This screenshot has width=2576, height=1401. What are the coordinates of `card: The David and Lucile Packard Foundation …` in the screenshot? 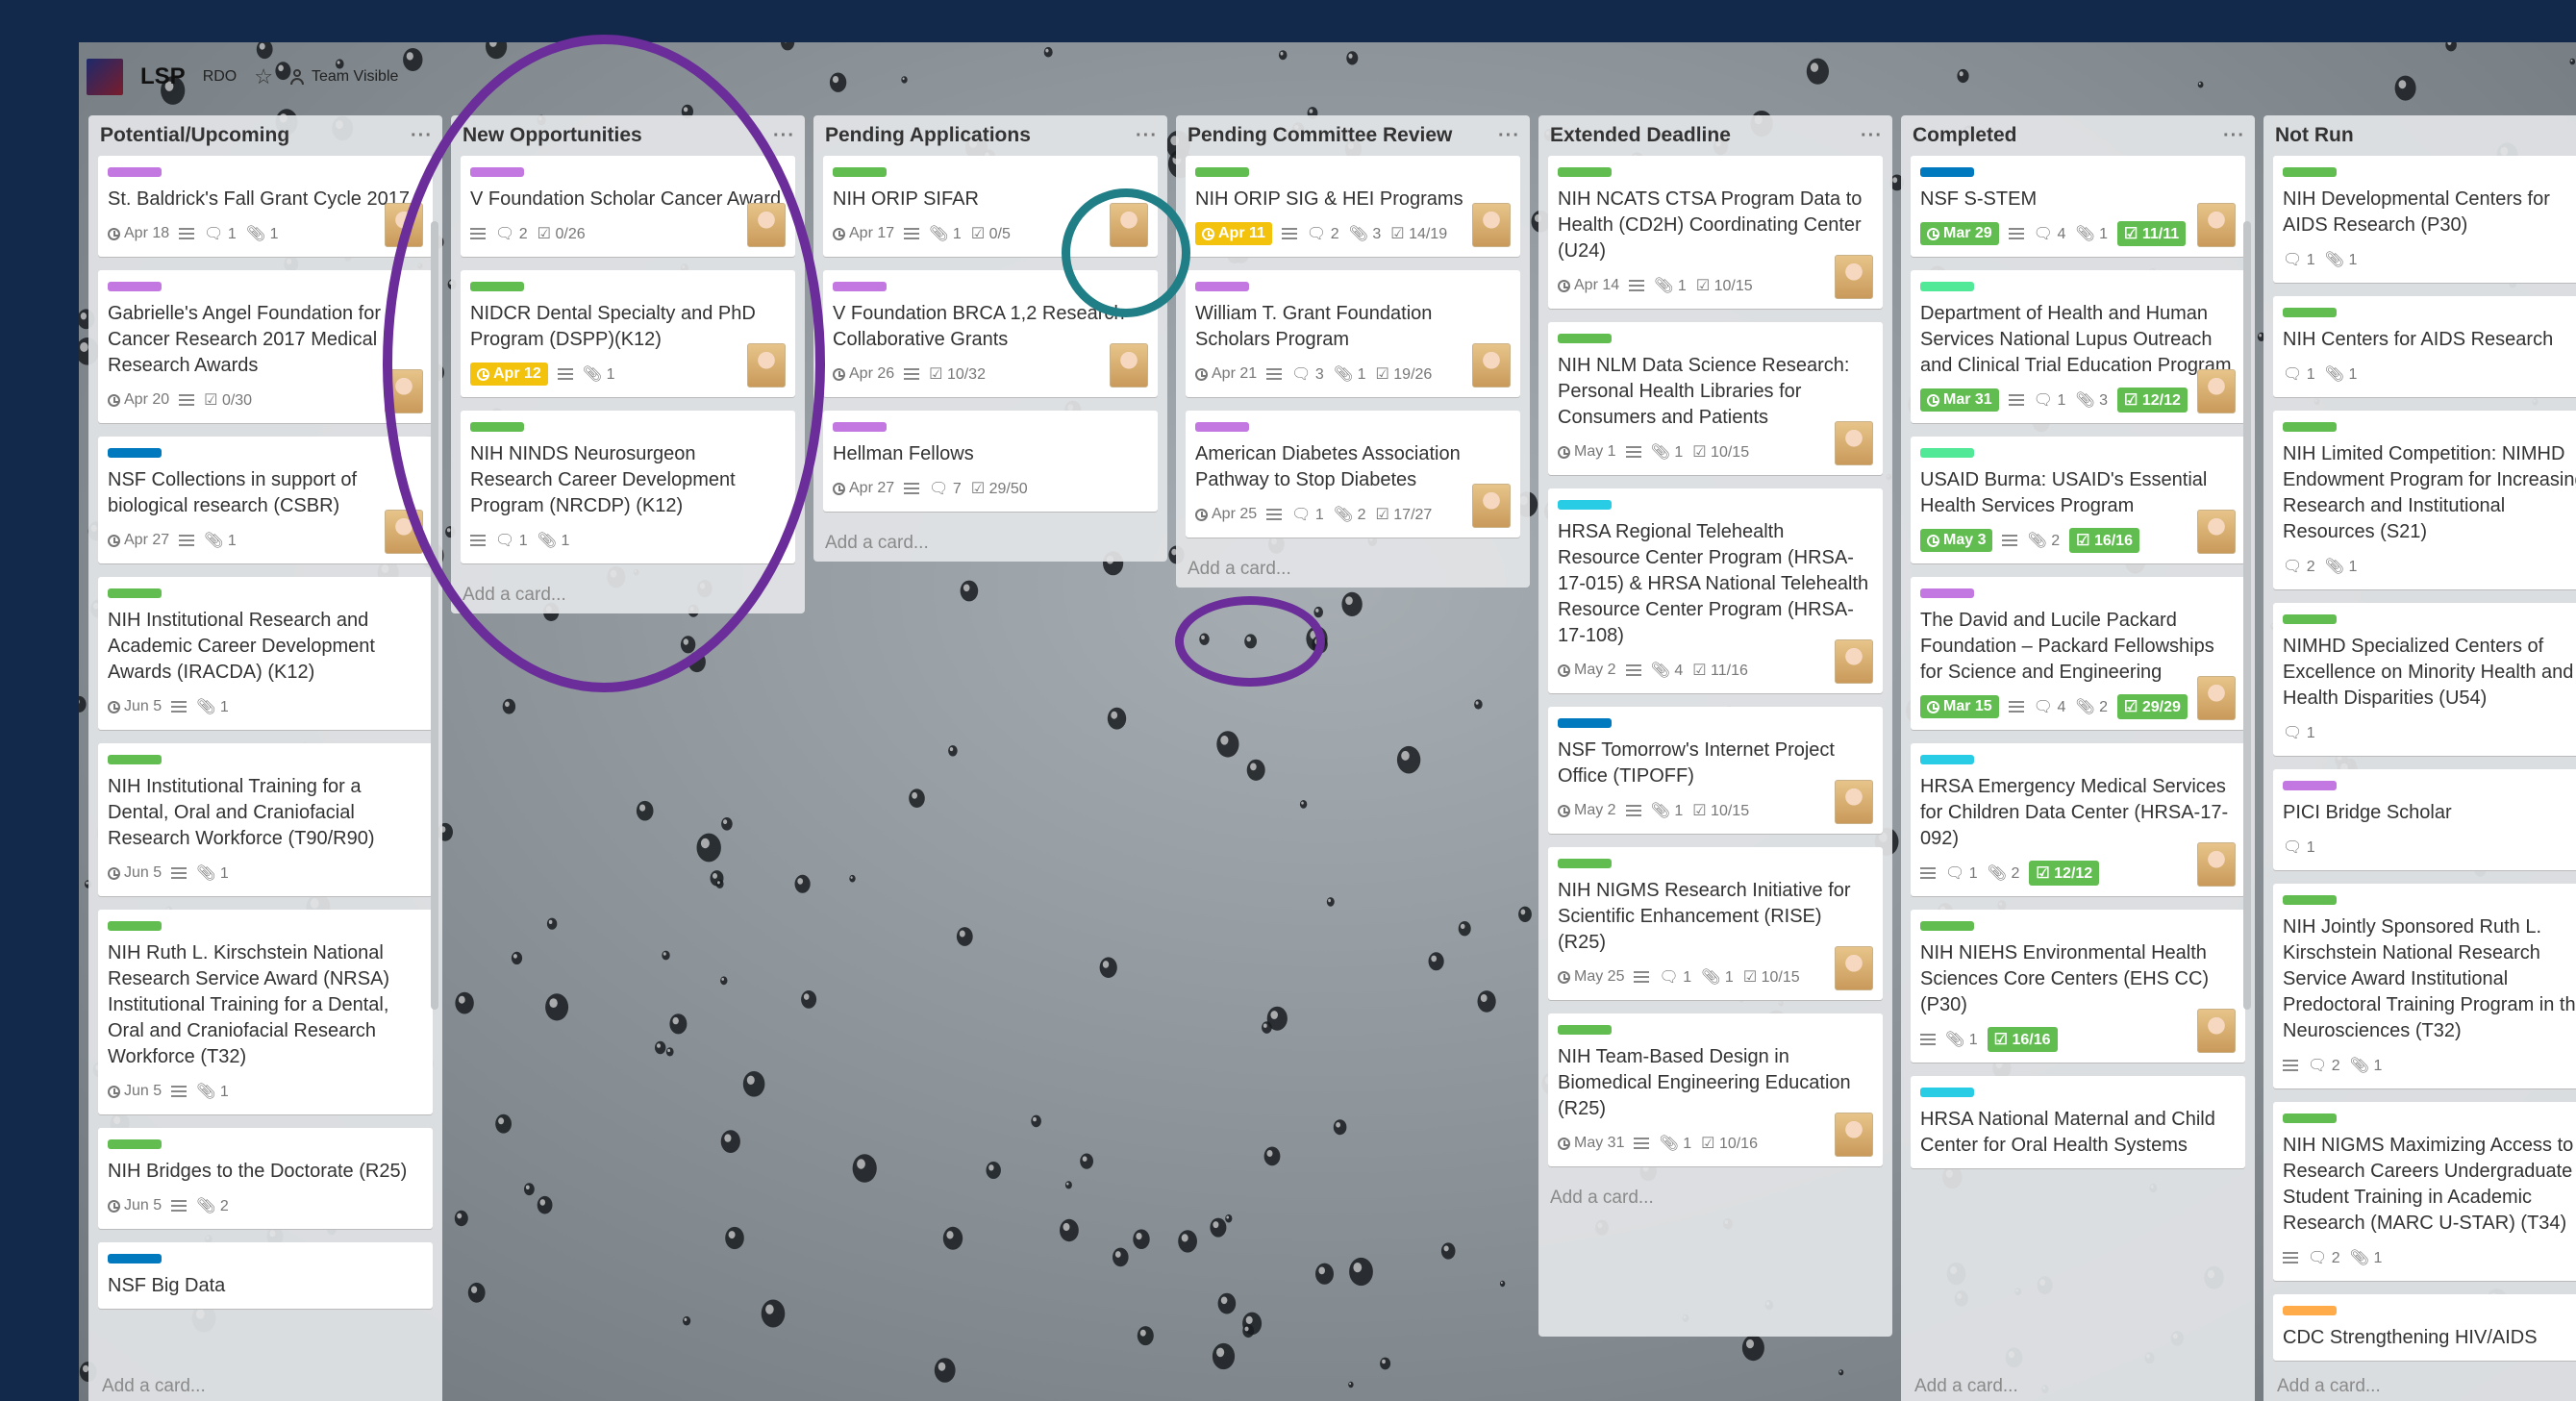 It's located at (2078, 653).